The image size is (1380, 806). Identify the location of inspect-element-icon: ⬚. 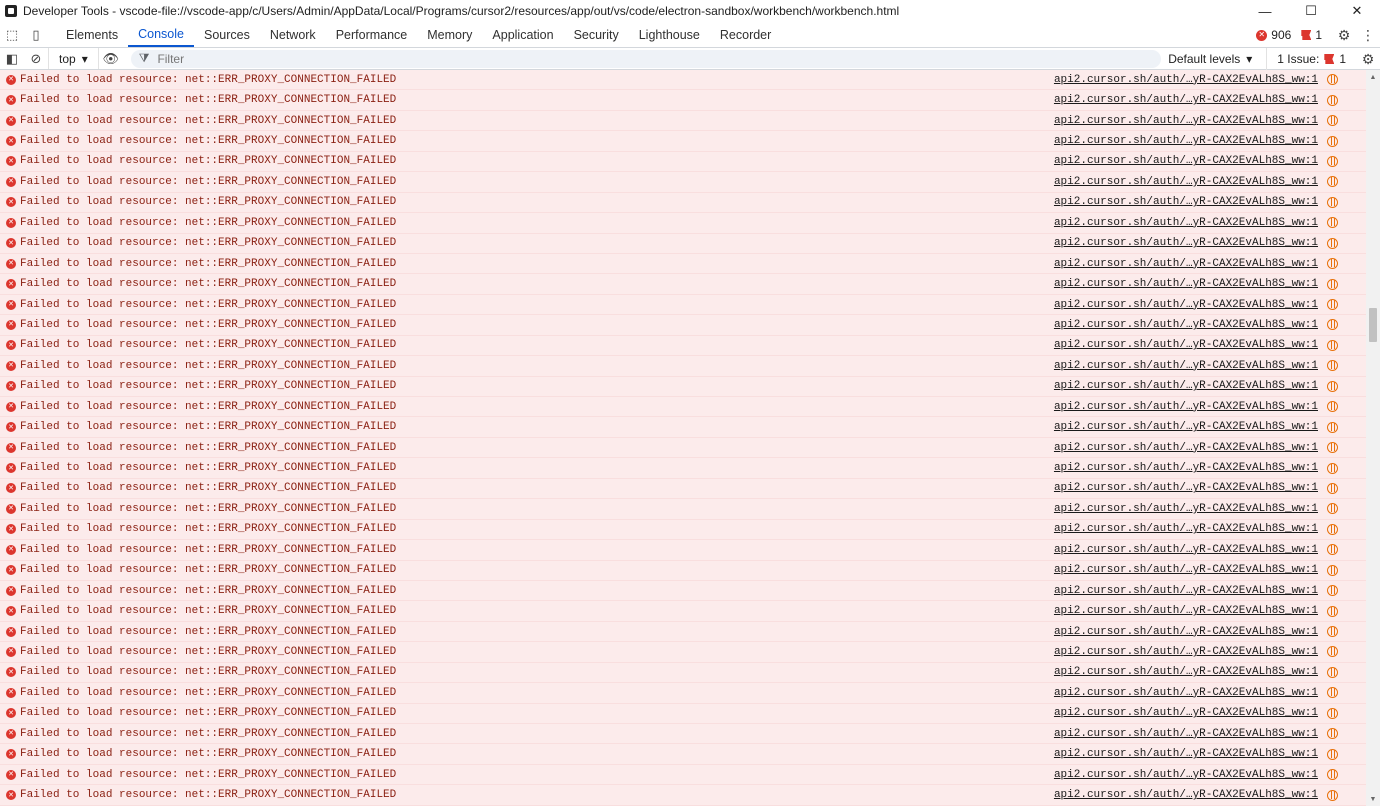
(12, 34).